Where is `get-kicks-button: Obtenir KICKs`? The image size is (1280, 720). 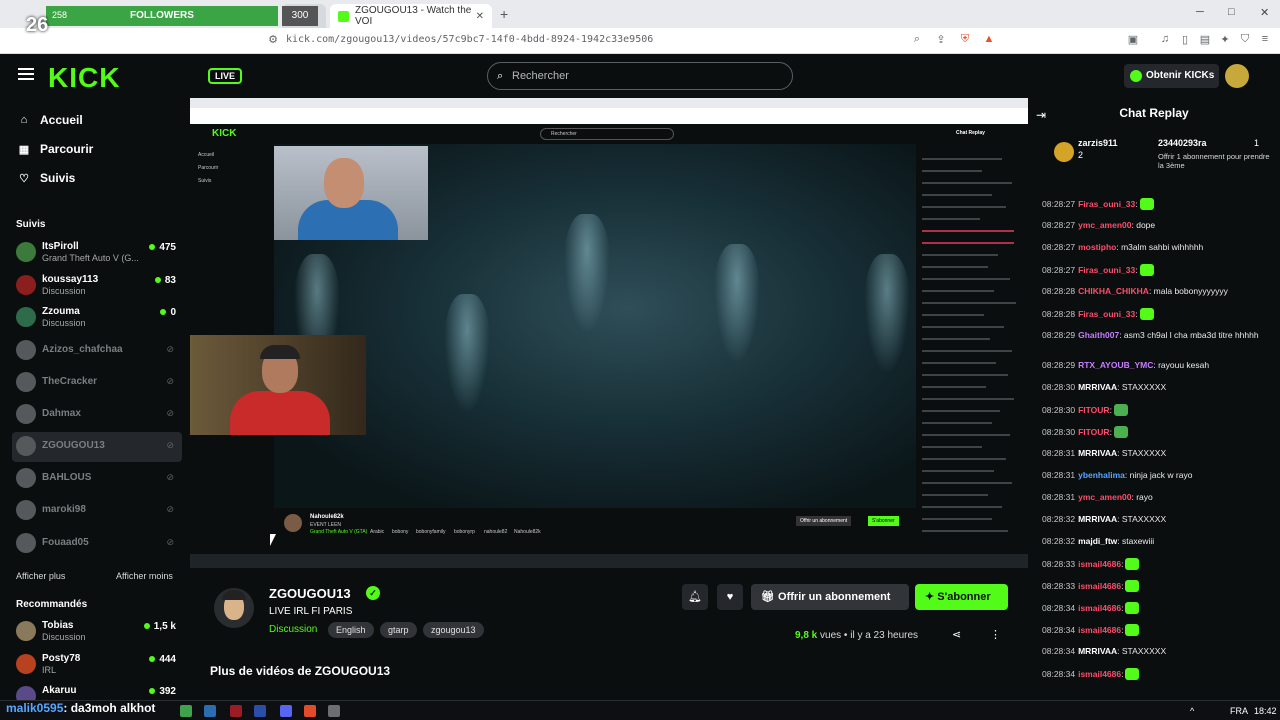
get-kicks-button: Obtenir KICKs is located at coordinates (1171, 76).